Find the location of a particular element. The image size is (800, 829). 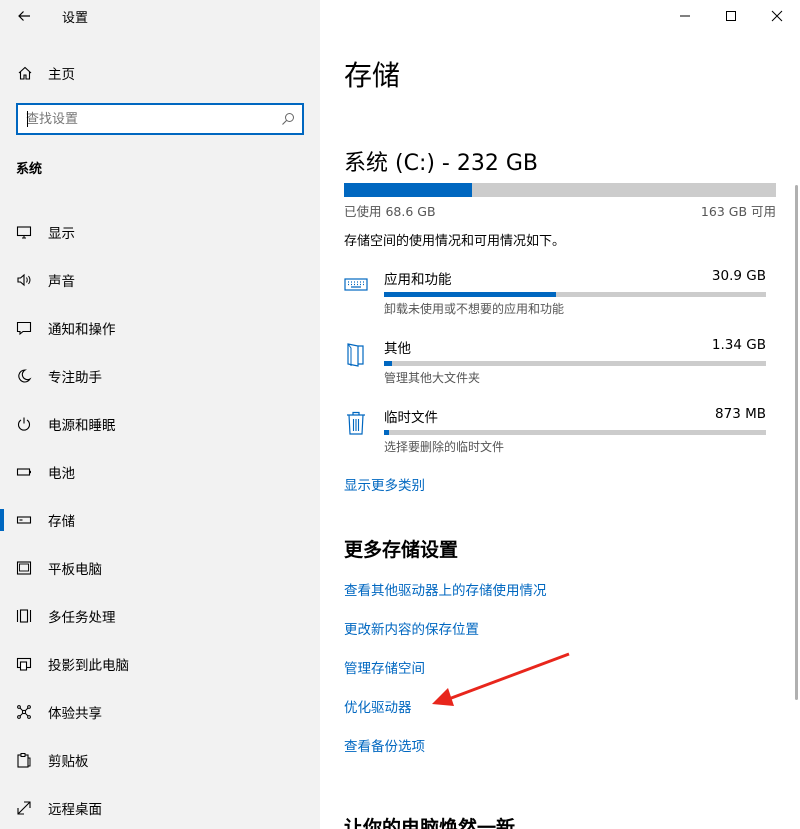

search-box is located at coordinates (160, 119).